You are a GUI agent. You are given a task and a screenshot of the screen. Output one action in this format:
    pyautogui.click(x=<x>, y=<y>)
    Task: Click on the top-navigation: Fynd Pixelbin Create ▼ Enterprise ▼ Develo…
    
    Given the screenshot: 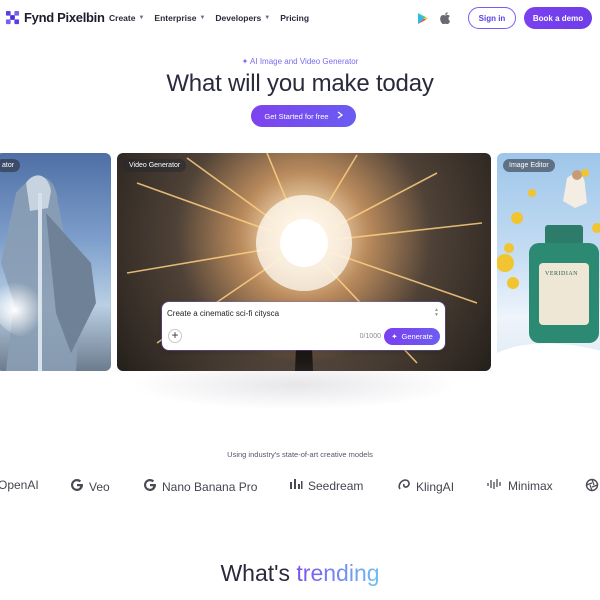 What is the action you would take?
    pyautogui.click(x=300, y=18)
    